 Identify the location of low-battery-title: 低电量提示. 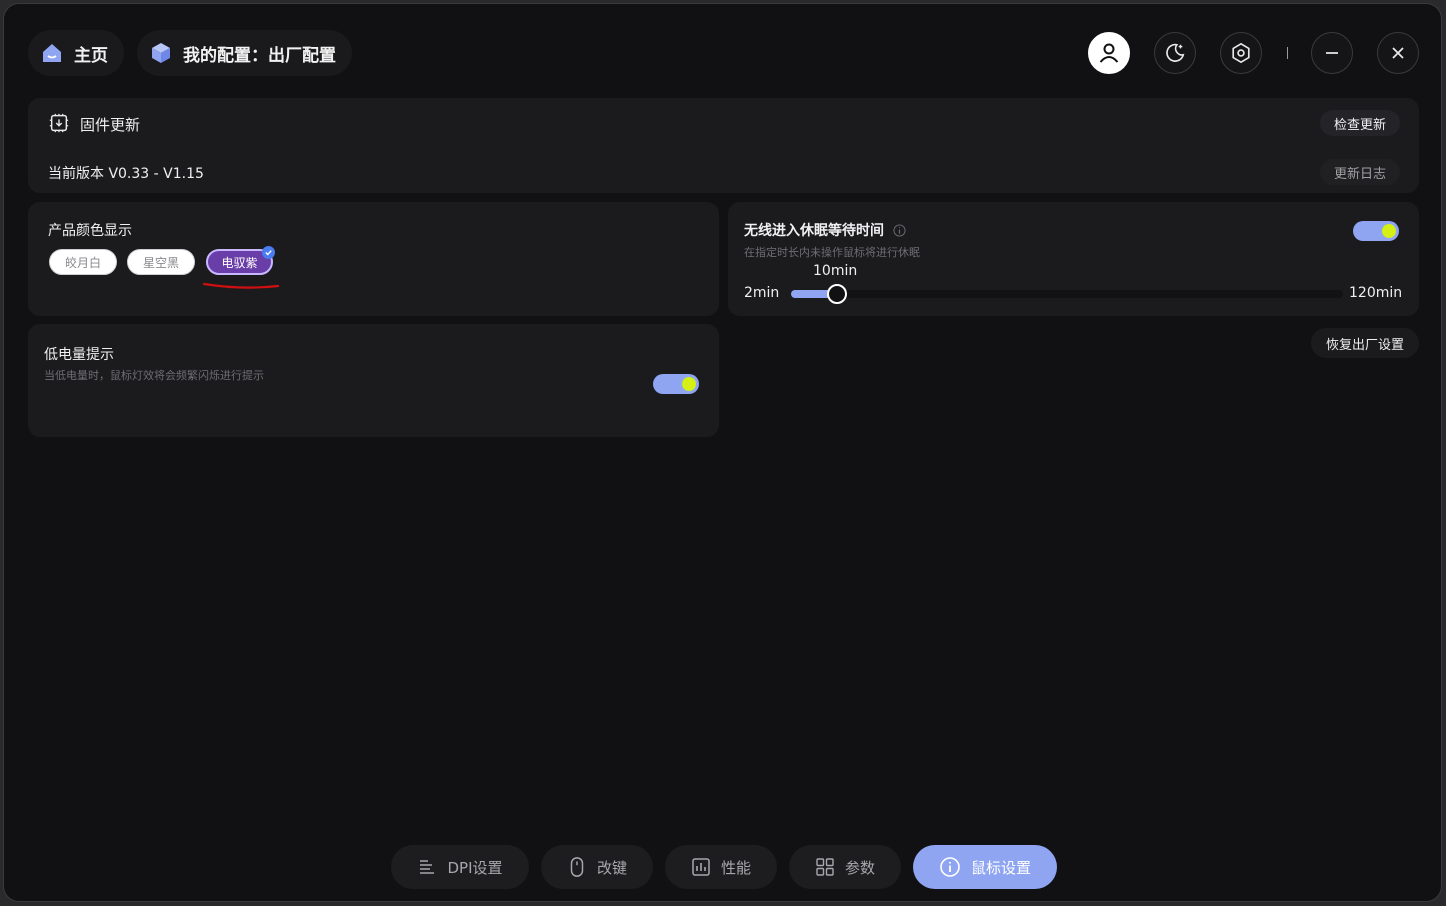
(79, 355).